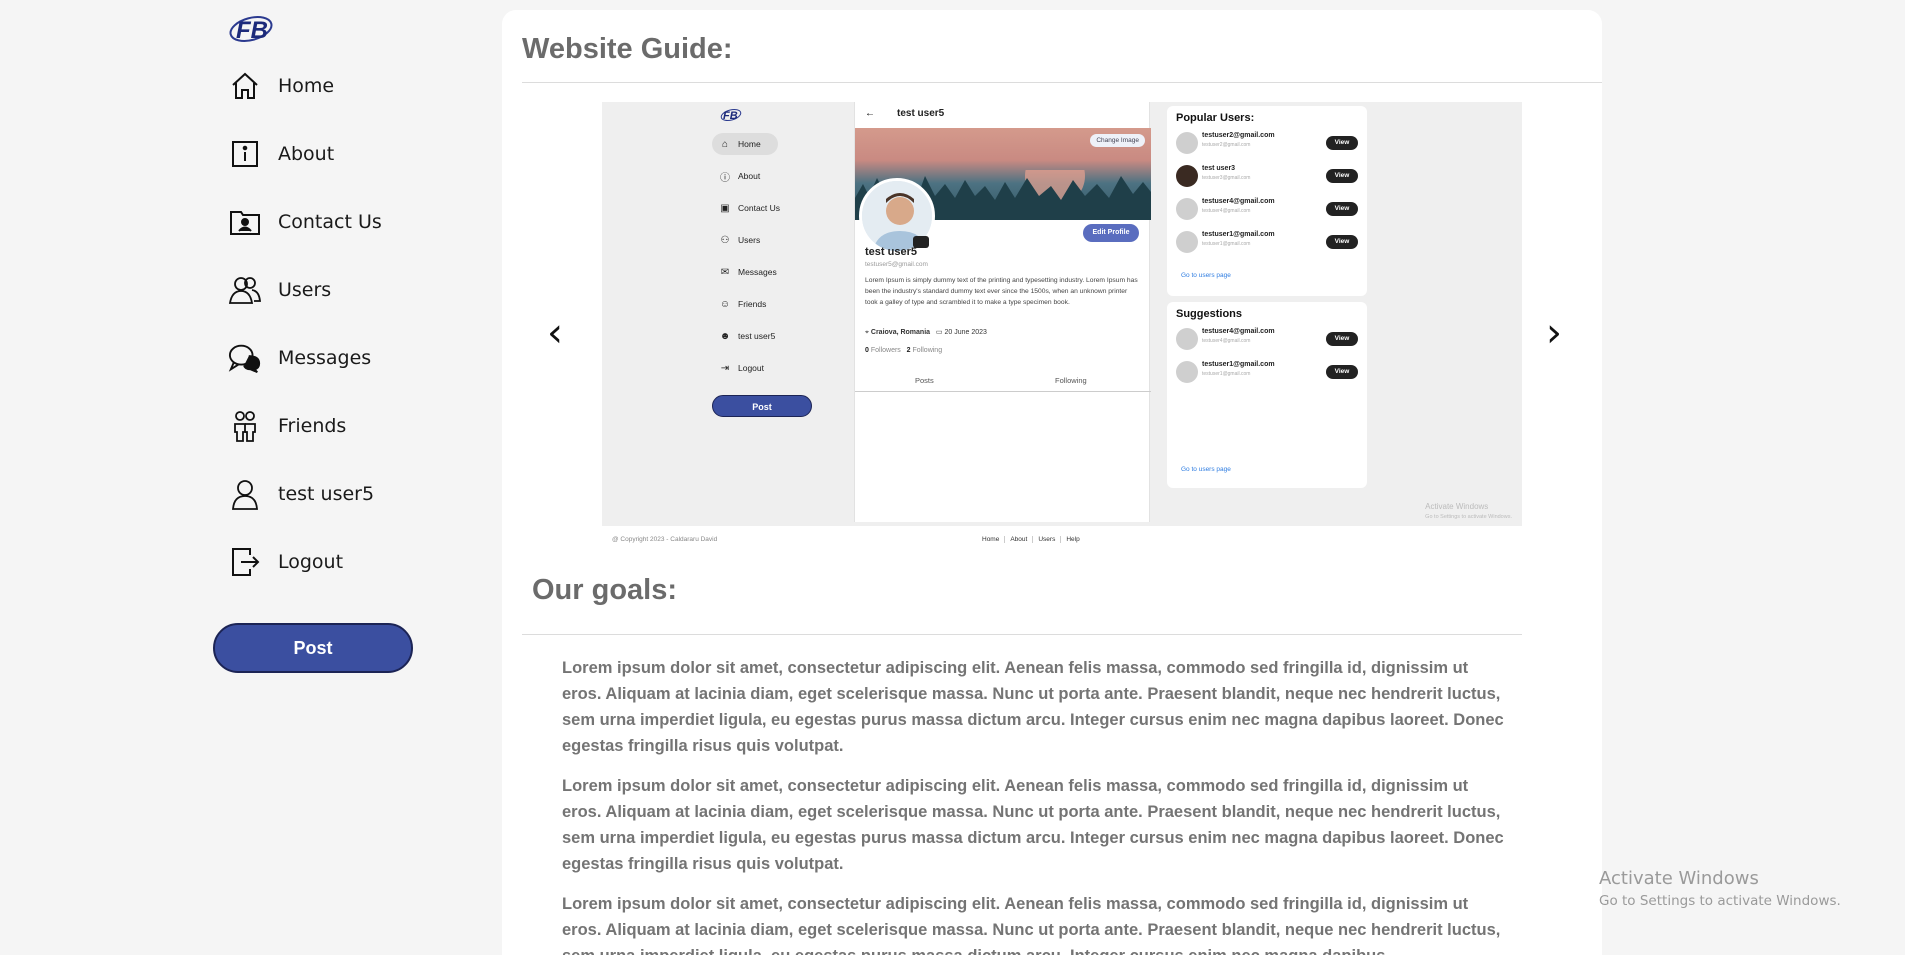  What do you see at coordinates (313, 648) in the screenshot?
I see `post-button: Post` at bounding box center [313, 648].